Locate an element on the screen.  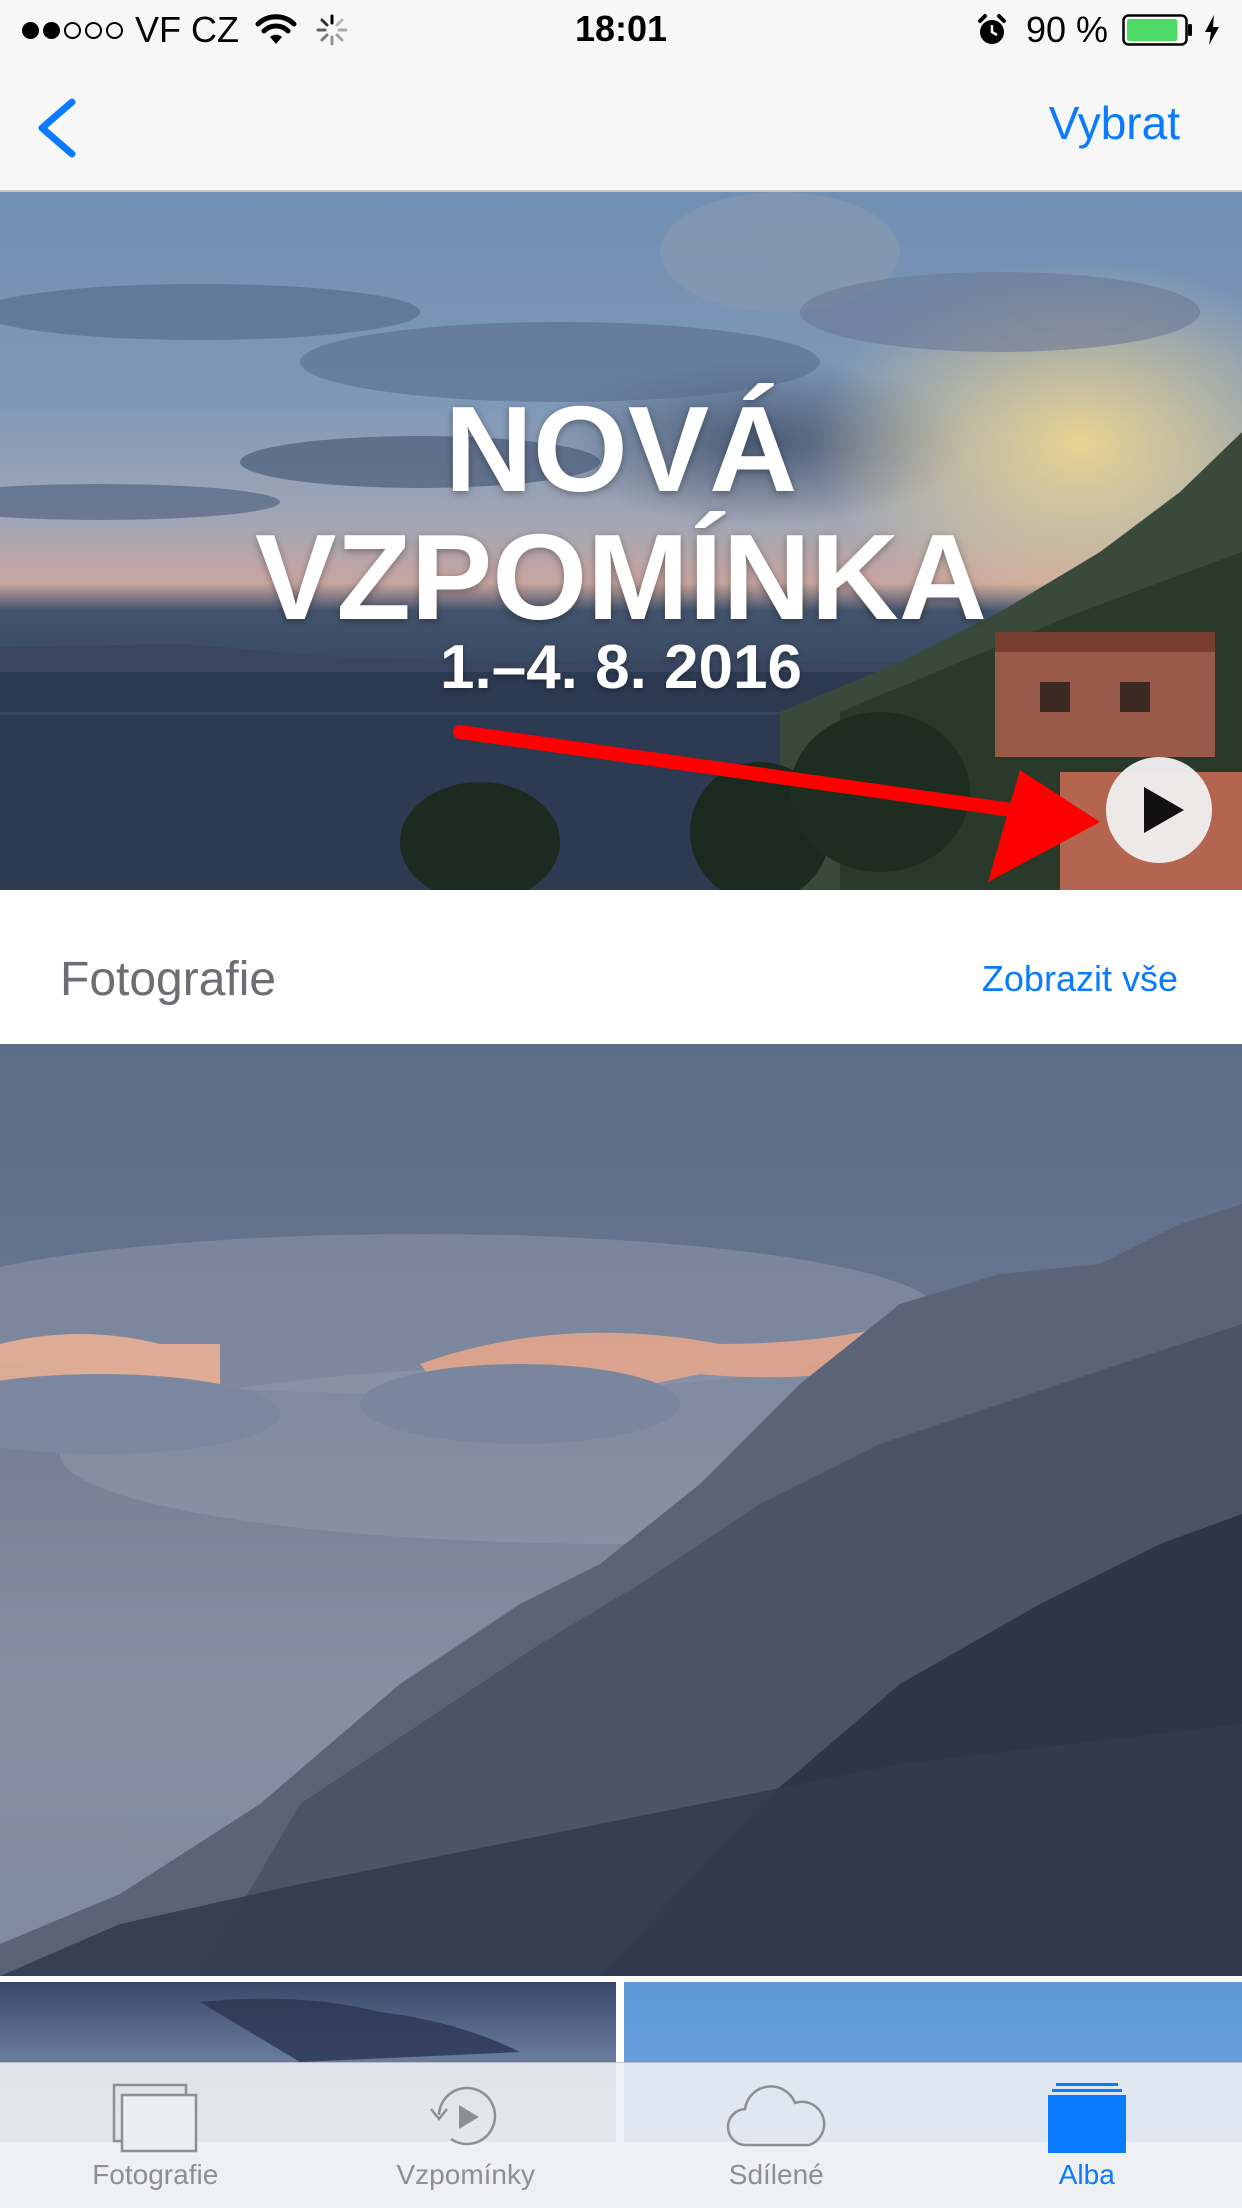
photos-icon is located at coordinates (155, 2118).